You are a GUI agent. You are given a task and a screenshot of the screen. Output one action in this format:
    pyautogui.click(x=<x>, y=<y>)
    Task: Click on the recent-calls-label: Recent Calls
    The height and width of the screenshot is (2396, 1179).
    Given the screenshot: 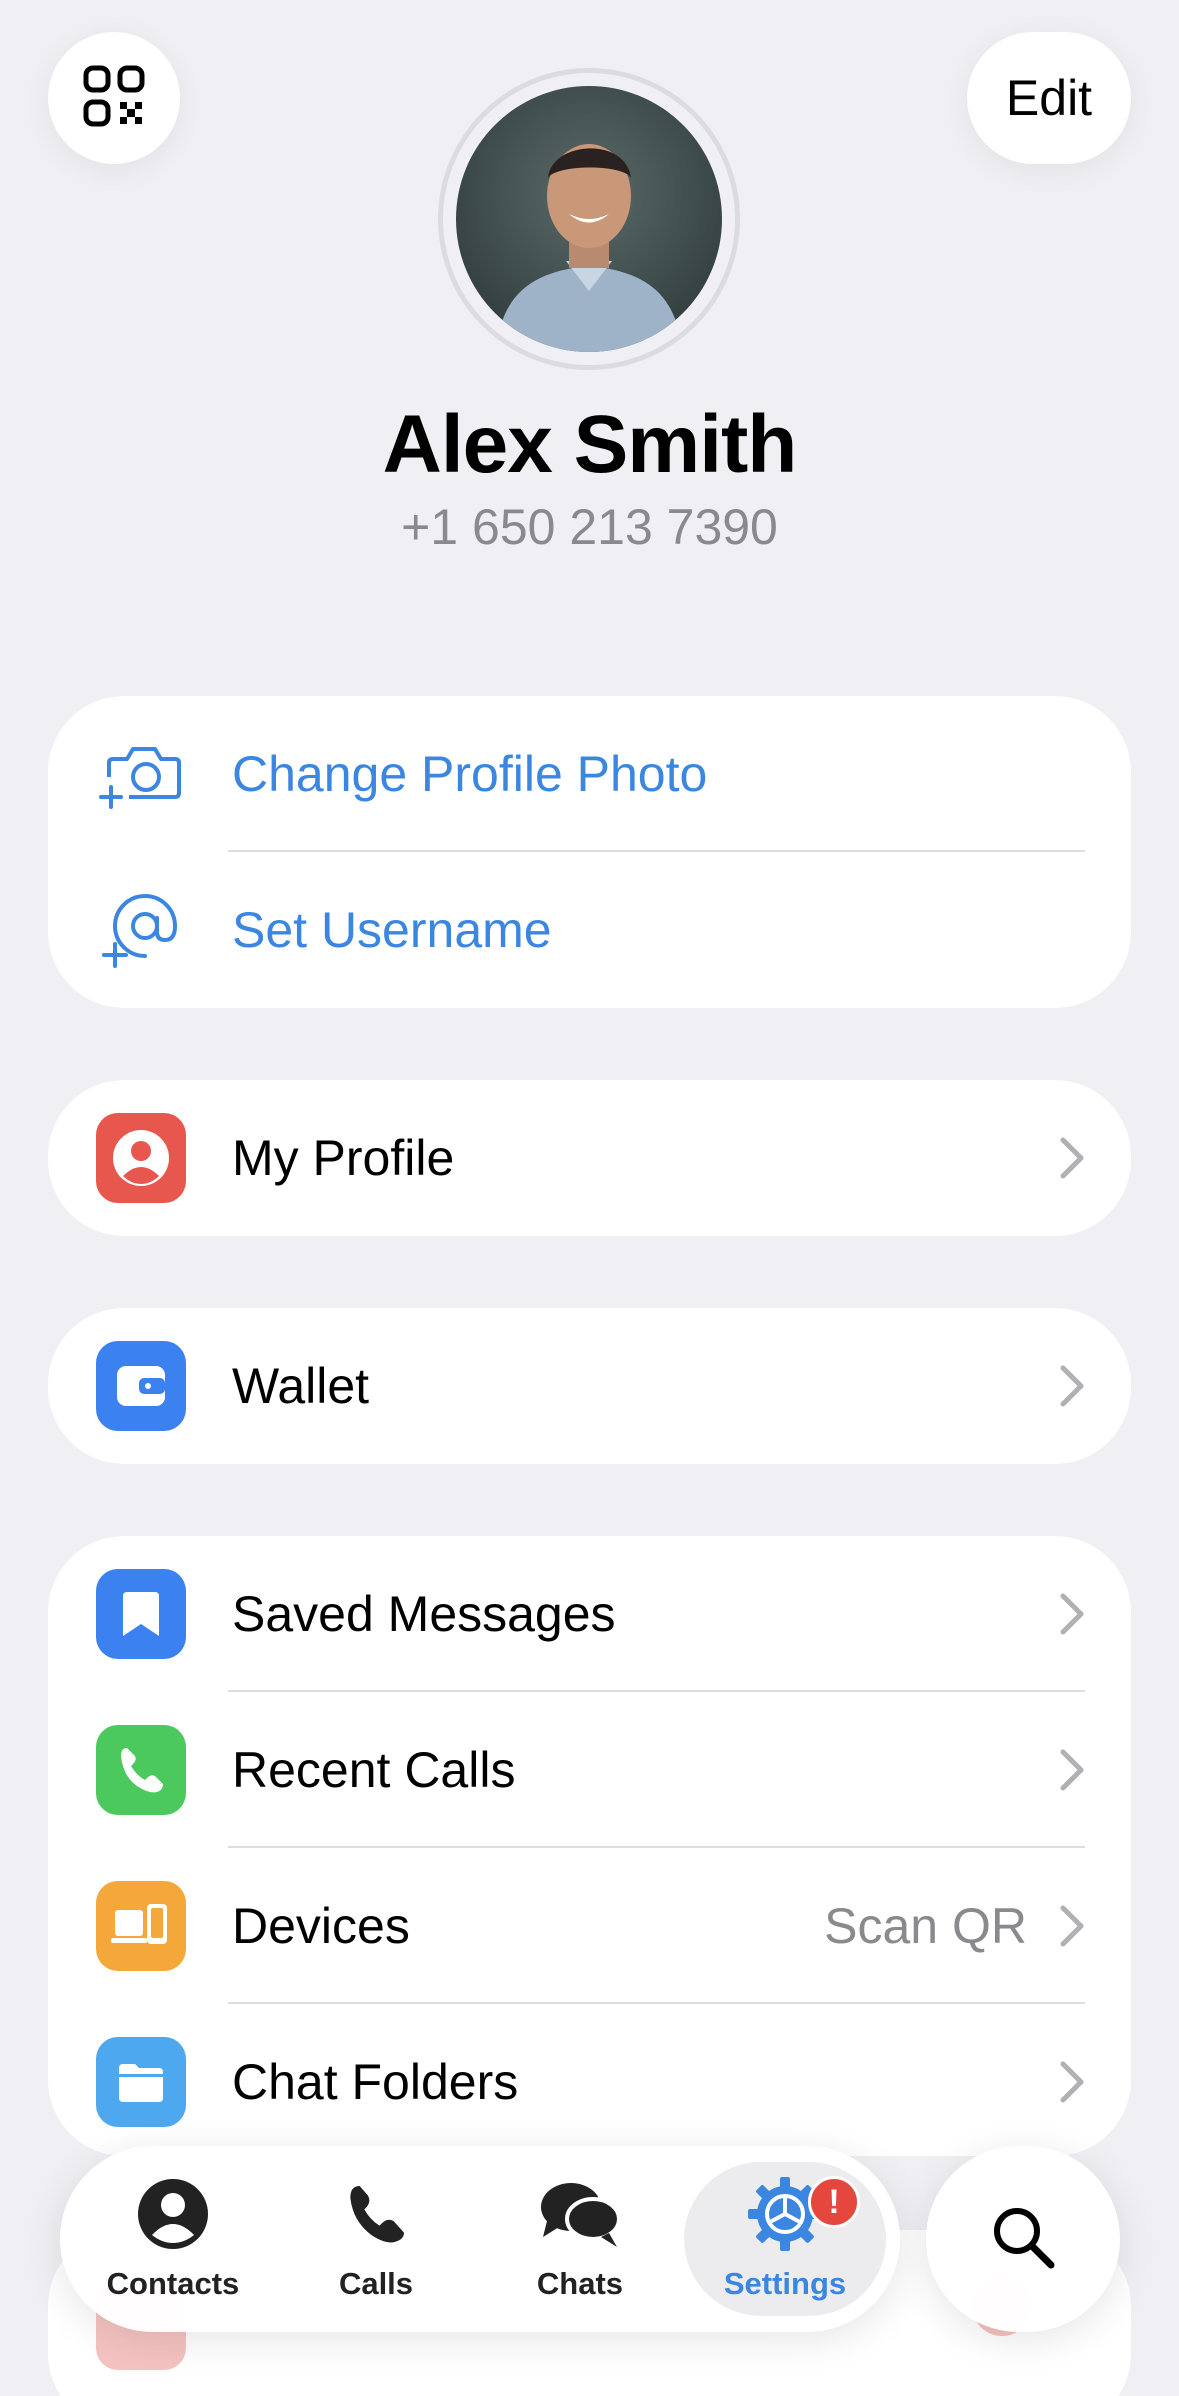 What is the action you would take?
    pyautogui.click(x=374, y=1770)
    